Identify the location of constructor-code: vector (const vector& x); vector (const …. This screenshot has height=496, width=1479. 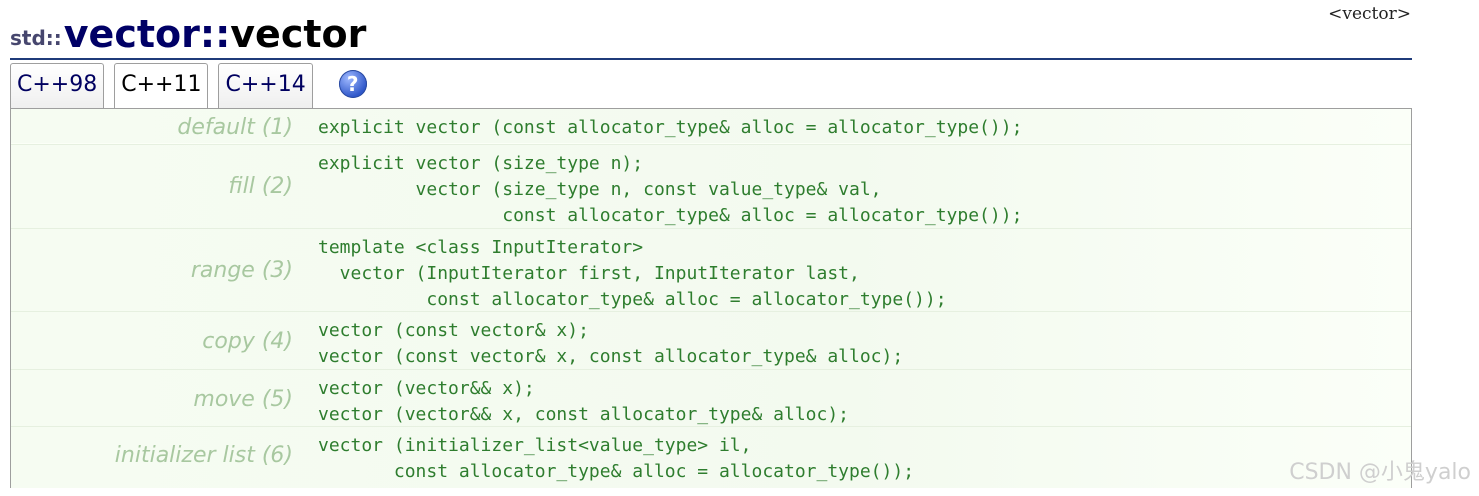
(611, 343).